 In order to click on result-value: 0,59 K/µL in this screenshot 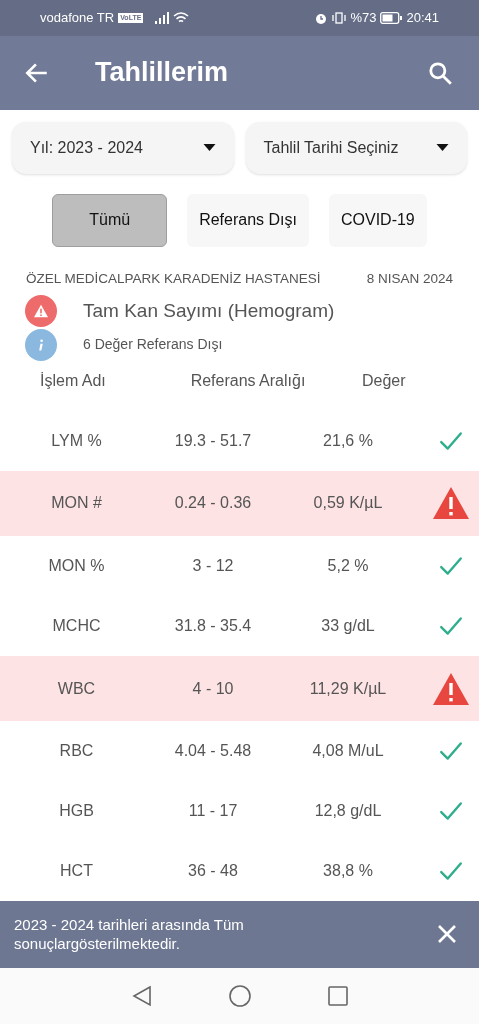, I will do `click(348, 503)`.